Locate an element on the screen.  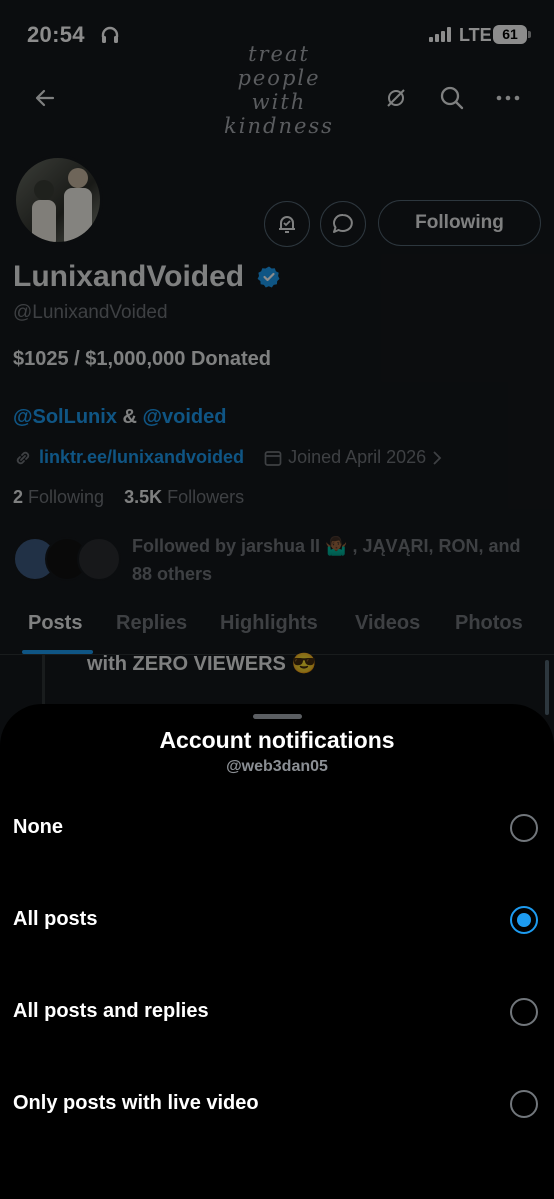
message-icon is located at coordinates (343, 223).